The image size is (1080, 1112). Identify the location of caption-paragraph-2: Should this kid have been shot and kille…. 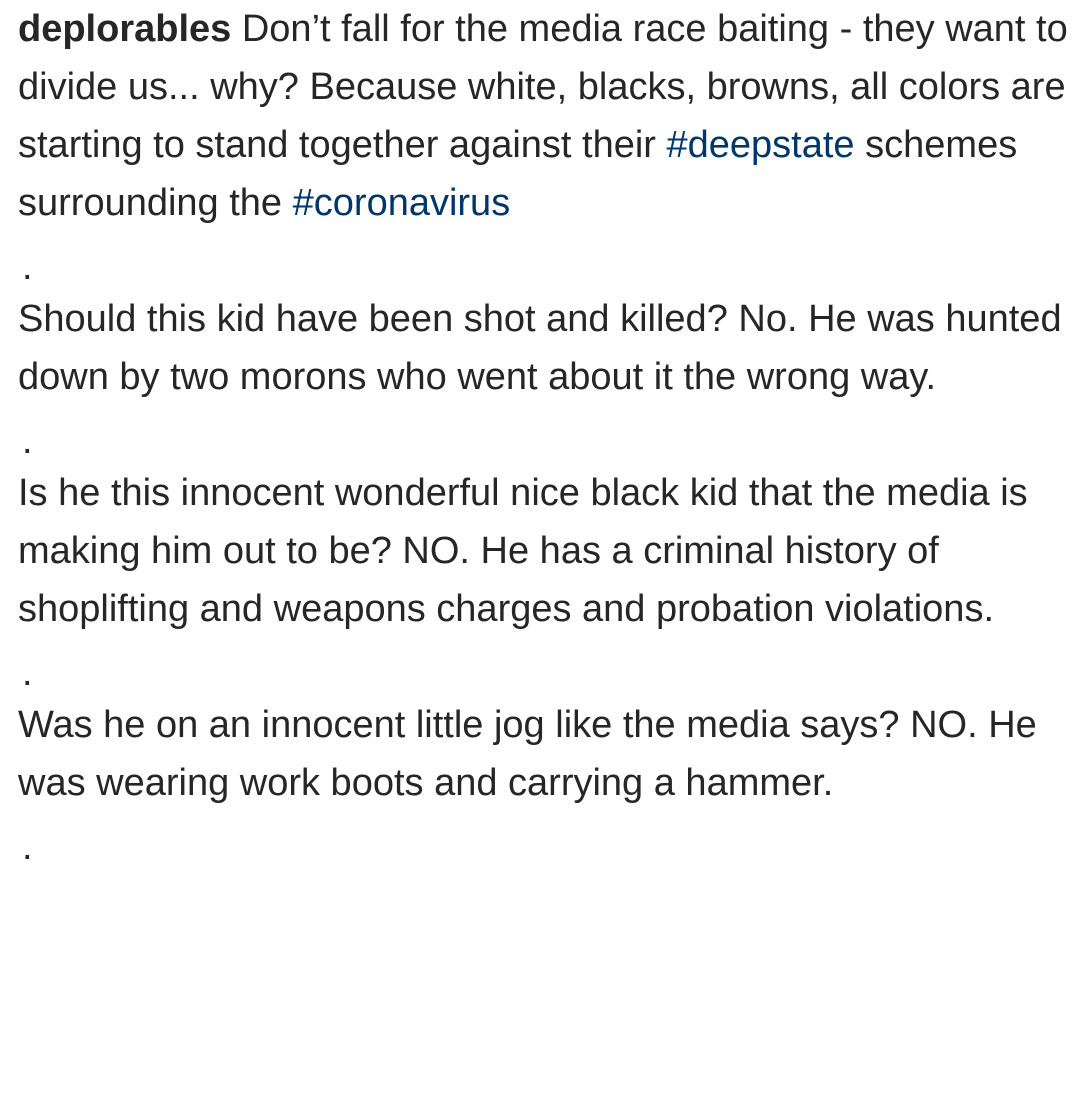
(540, 348).